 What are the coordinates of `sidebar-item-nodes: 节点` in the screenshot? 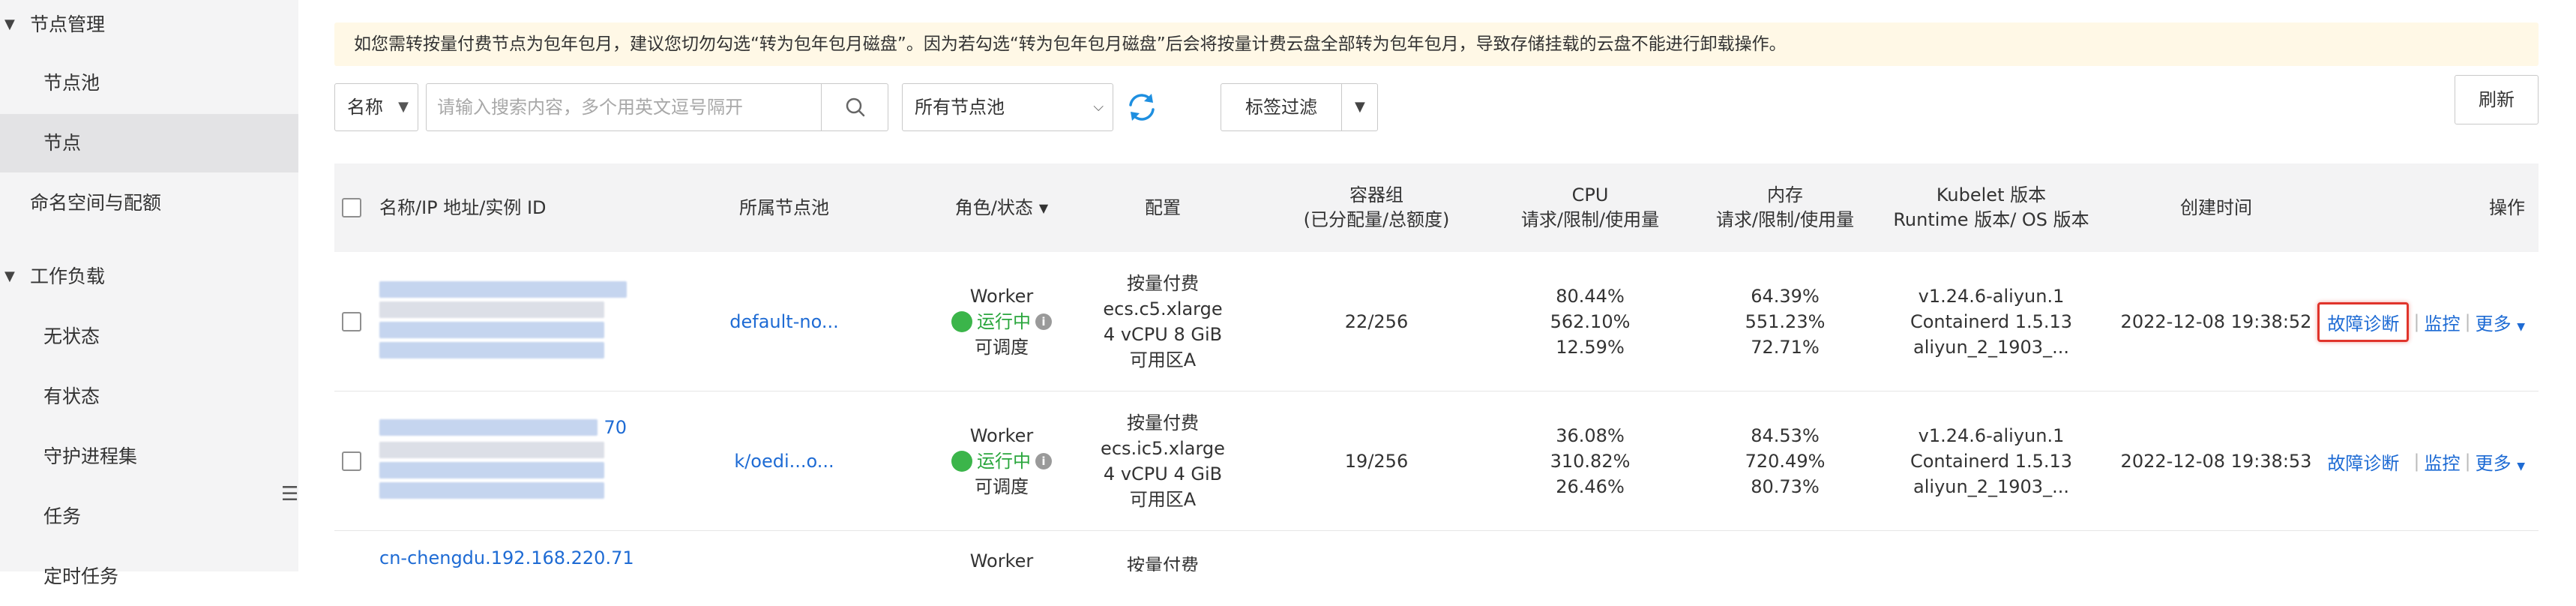 It's located at (149, 143).